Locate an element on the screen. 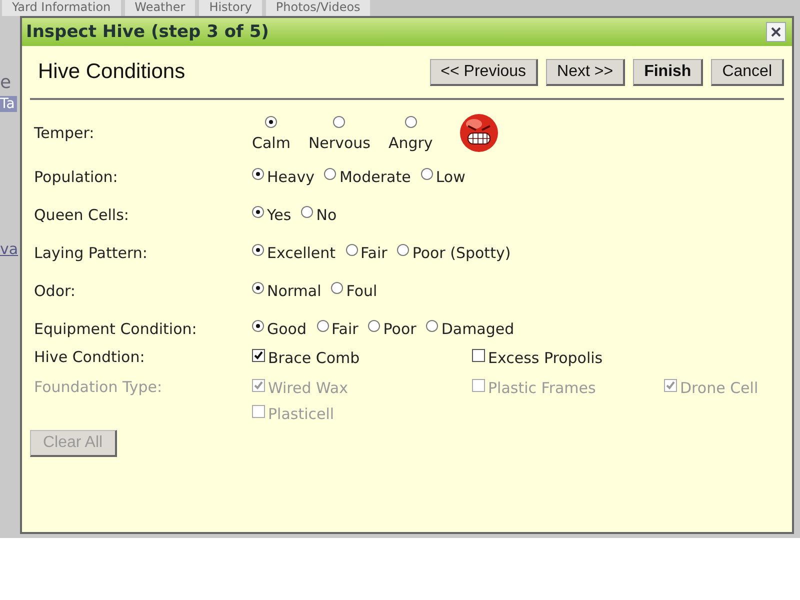  checkbox-option: Brace Comb is located at coordinates (362, 358).